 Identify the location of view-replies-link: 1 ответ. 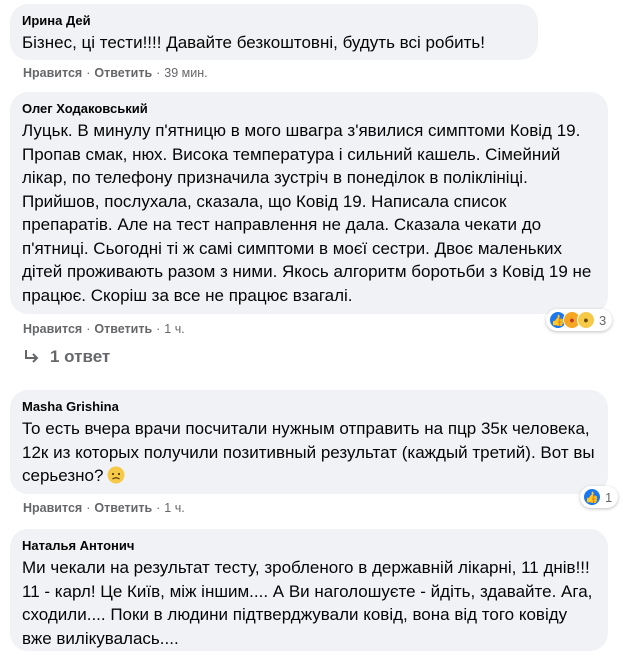
(67, 357).